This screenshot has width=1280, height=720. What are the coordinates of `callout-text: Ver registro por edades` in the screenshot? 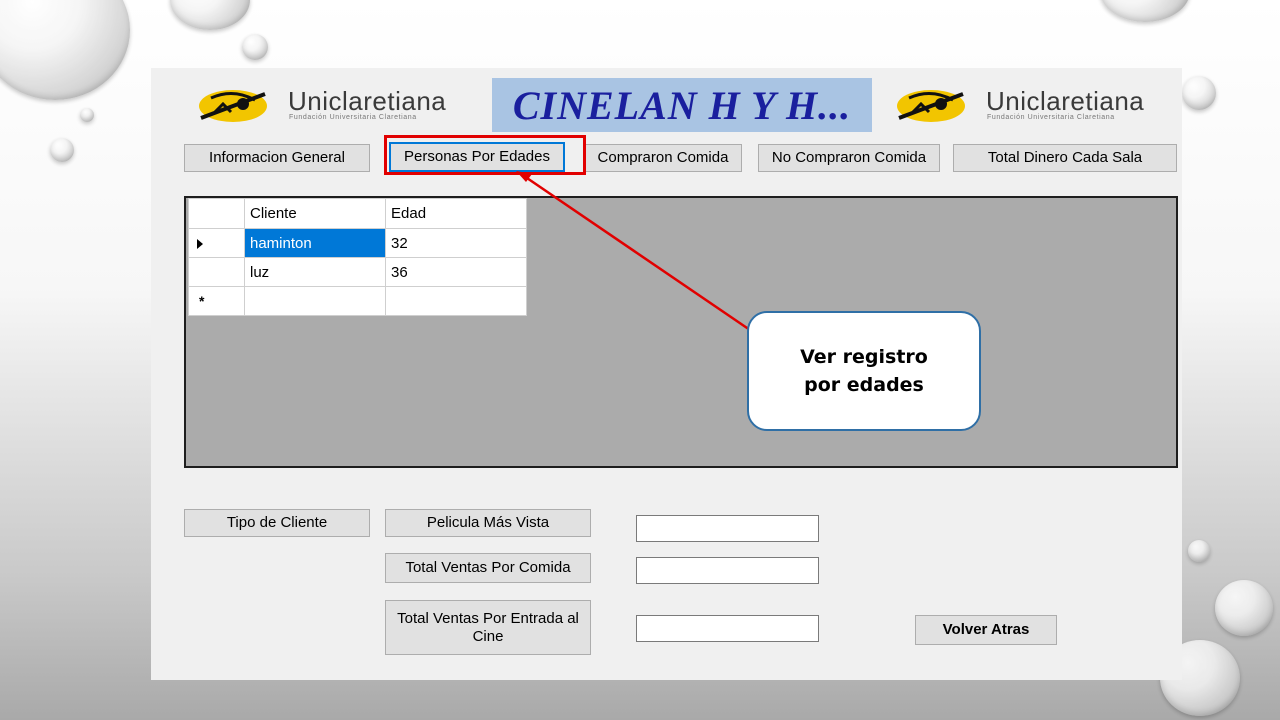 It's located at (864, 371).